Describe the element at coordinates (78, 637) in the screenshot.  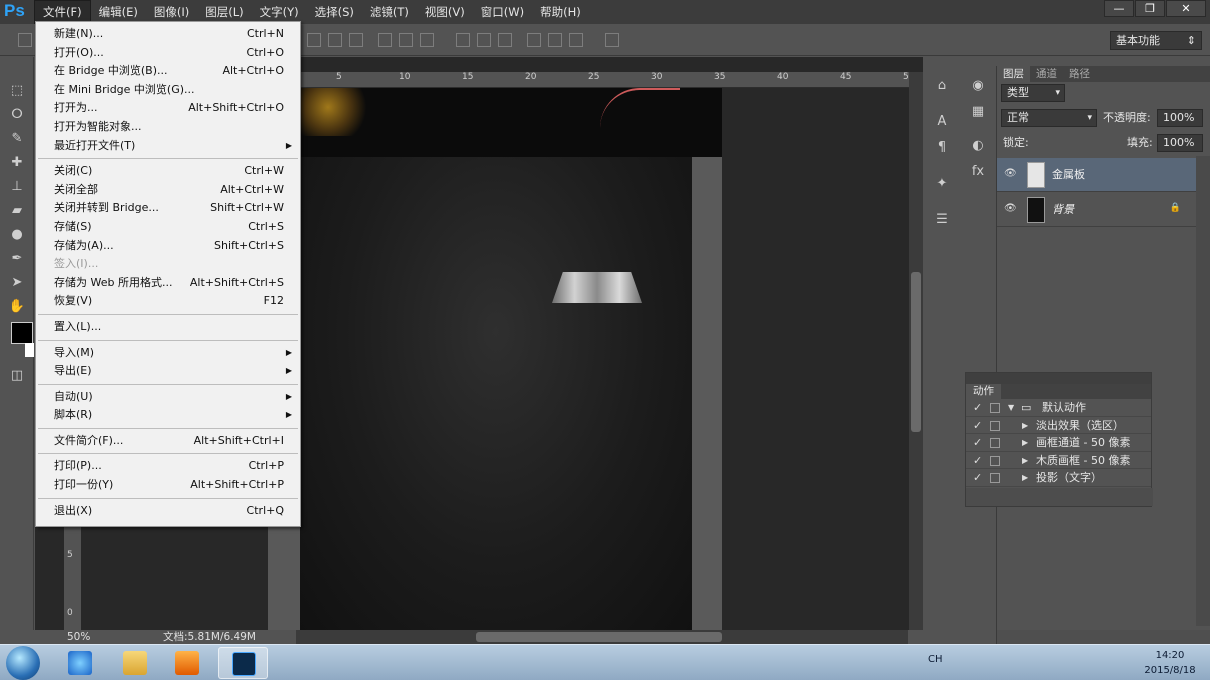
I see `zoom-level: 50%` at that location.